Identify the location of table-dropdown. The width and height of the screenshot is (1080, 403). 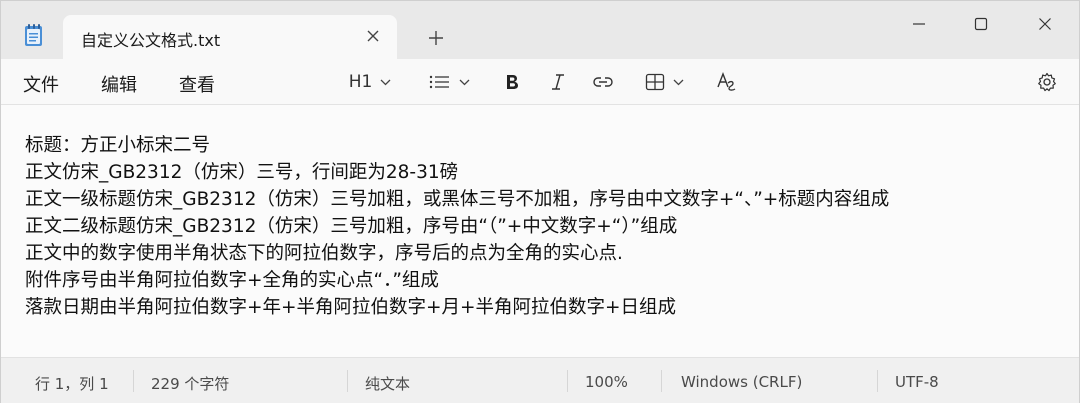
(664, 82).